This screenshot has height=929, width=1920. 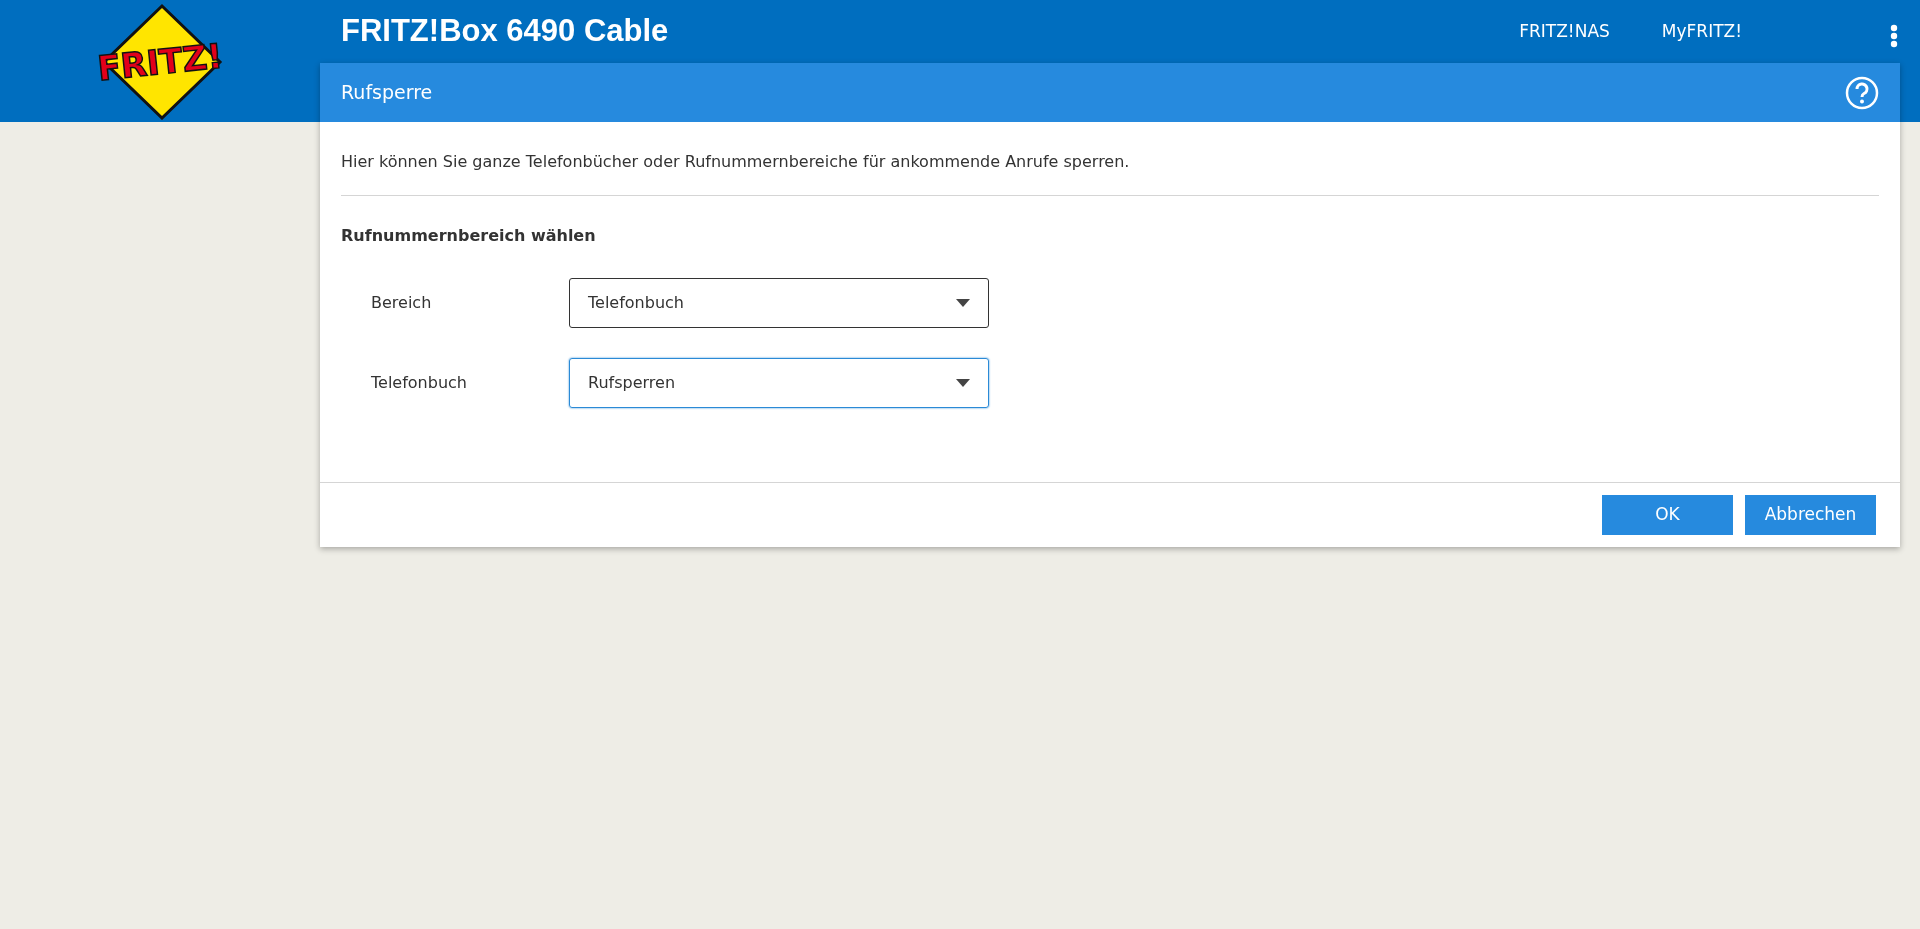 I want to click on dropdown: Telefonbuch, so click(x=779, y=303).